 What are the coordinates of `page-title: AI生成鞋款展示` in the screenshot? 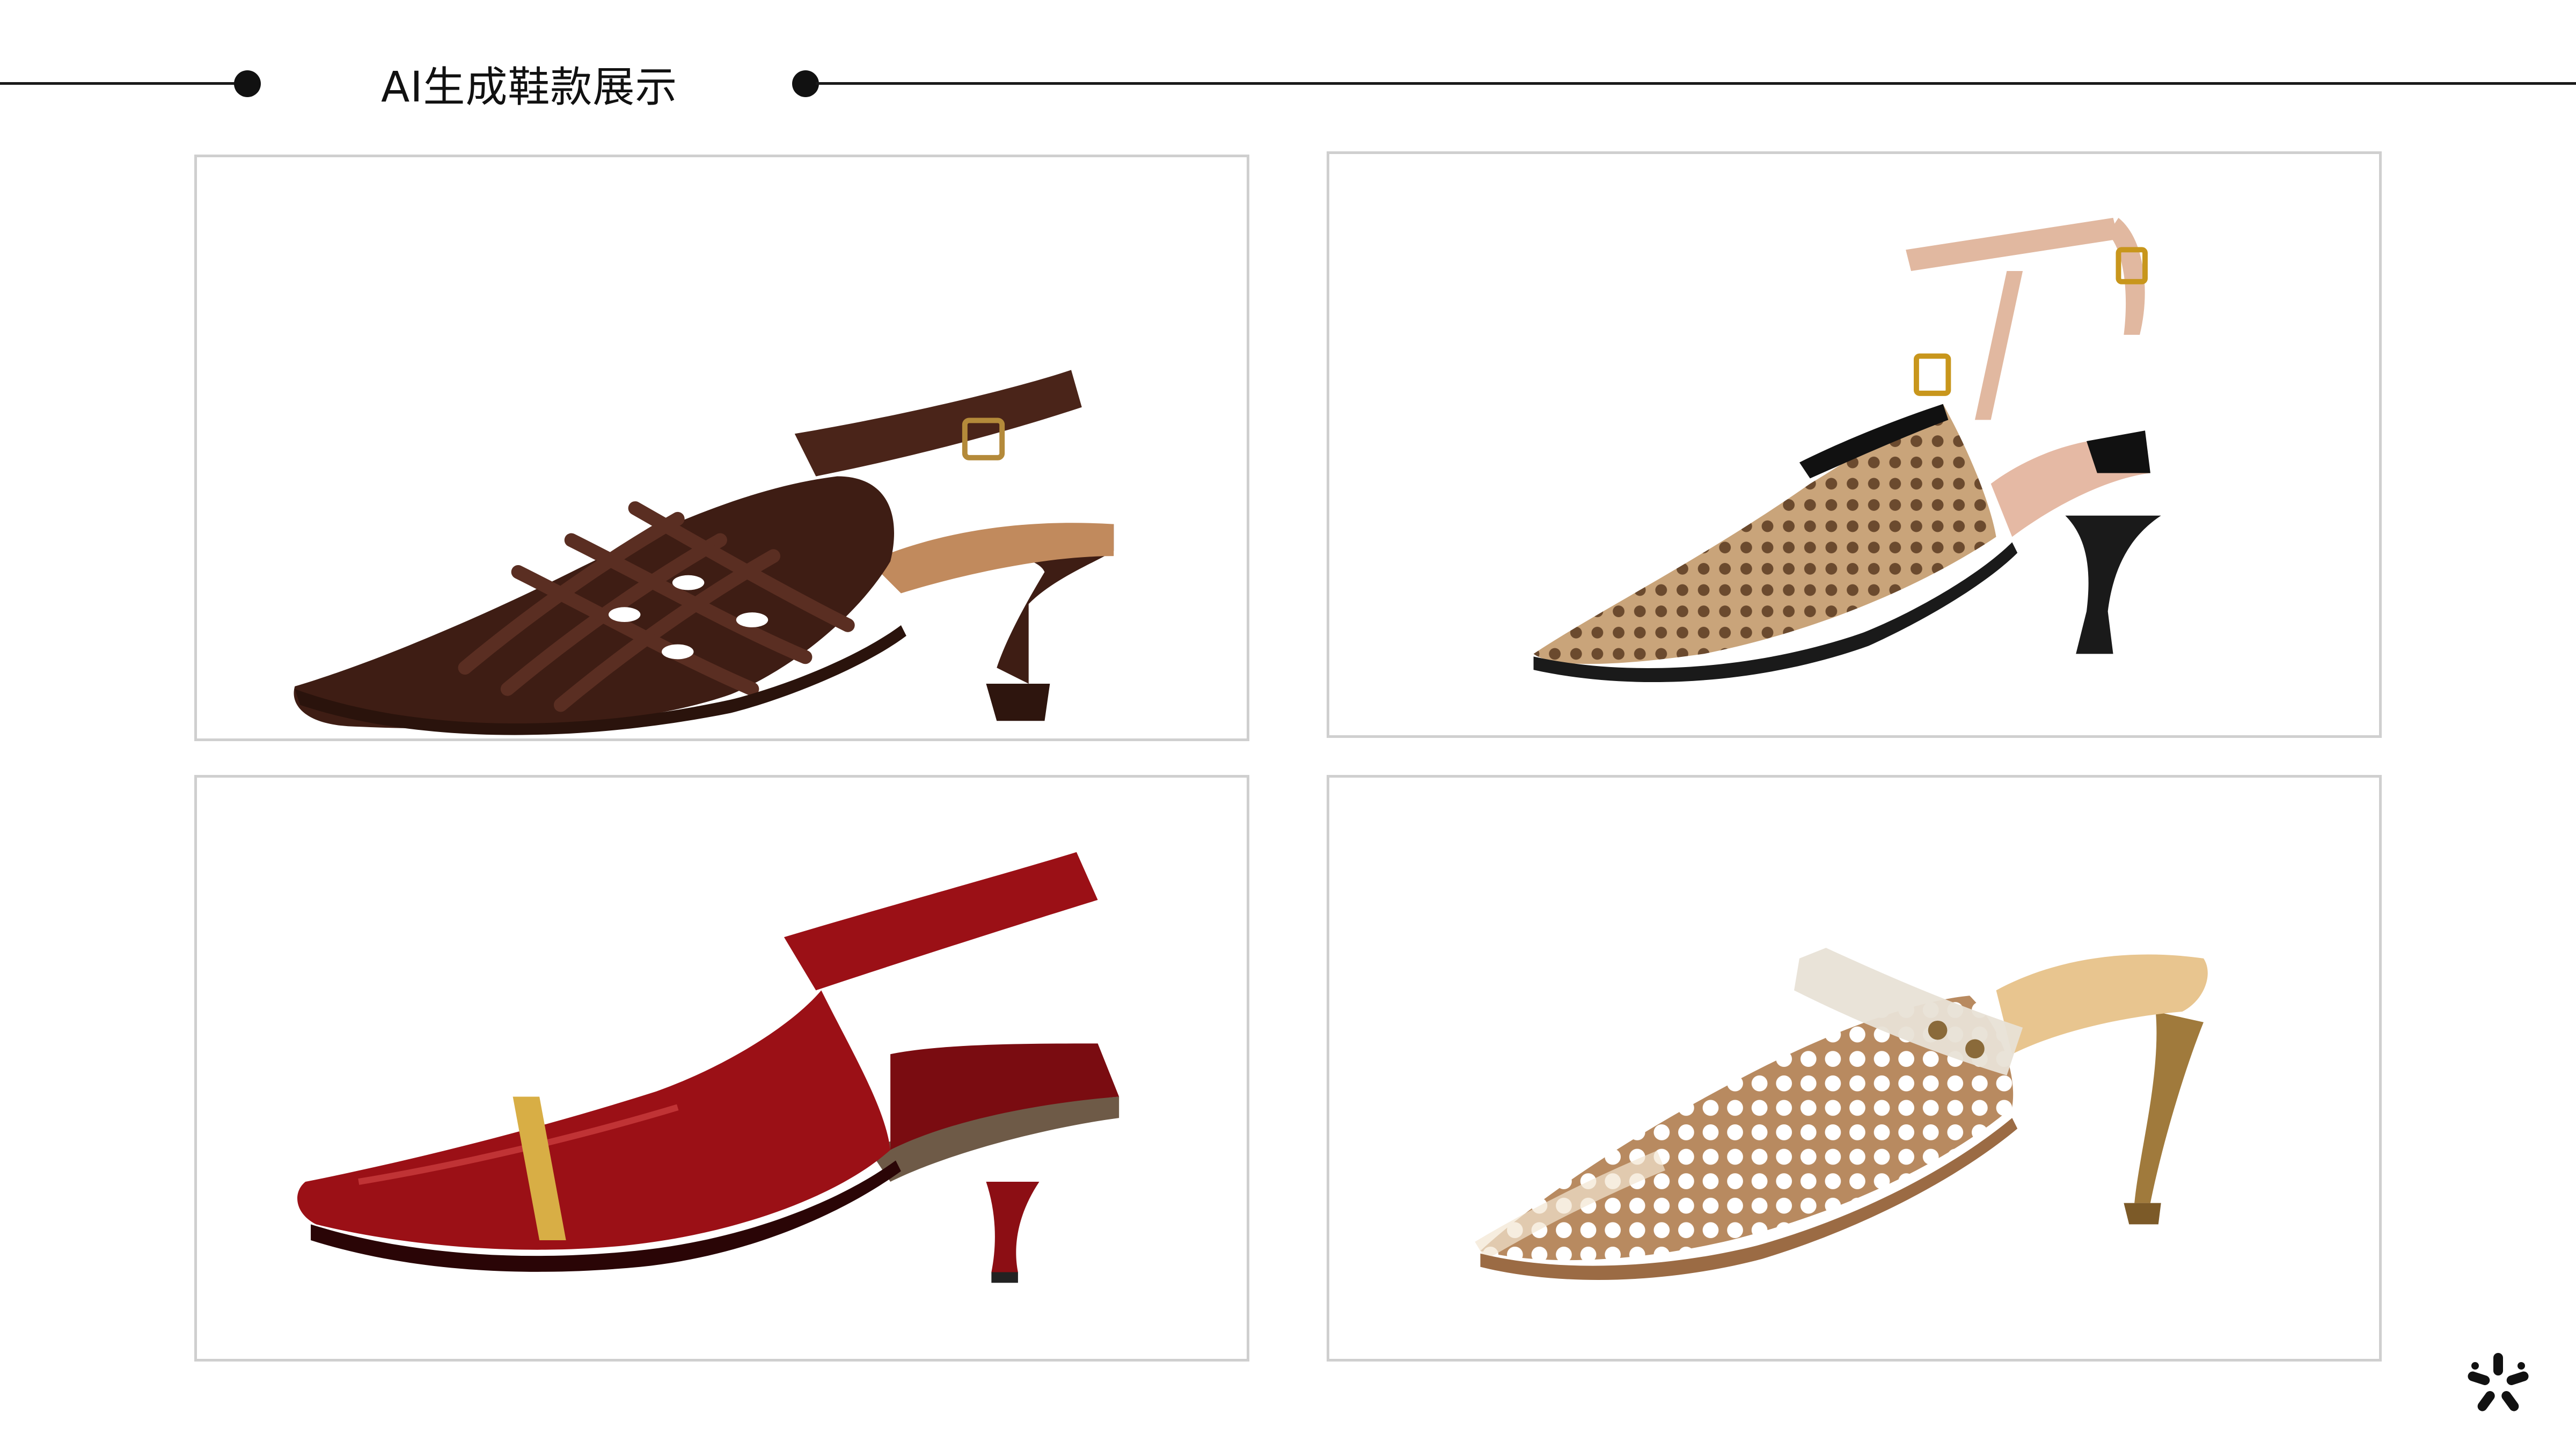 It's located at (529, 87).